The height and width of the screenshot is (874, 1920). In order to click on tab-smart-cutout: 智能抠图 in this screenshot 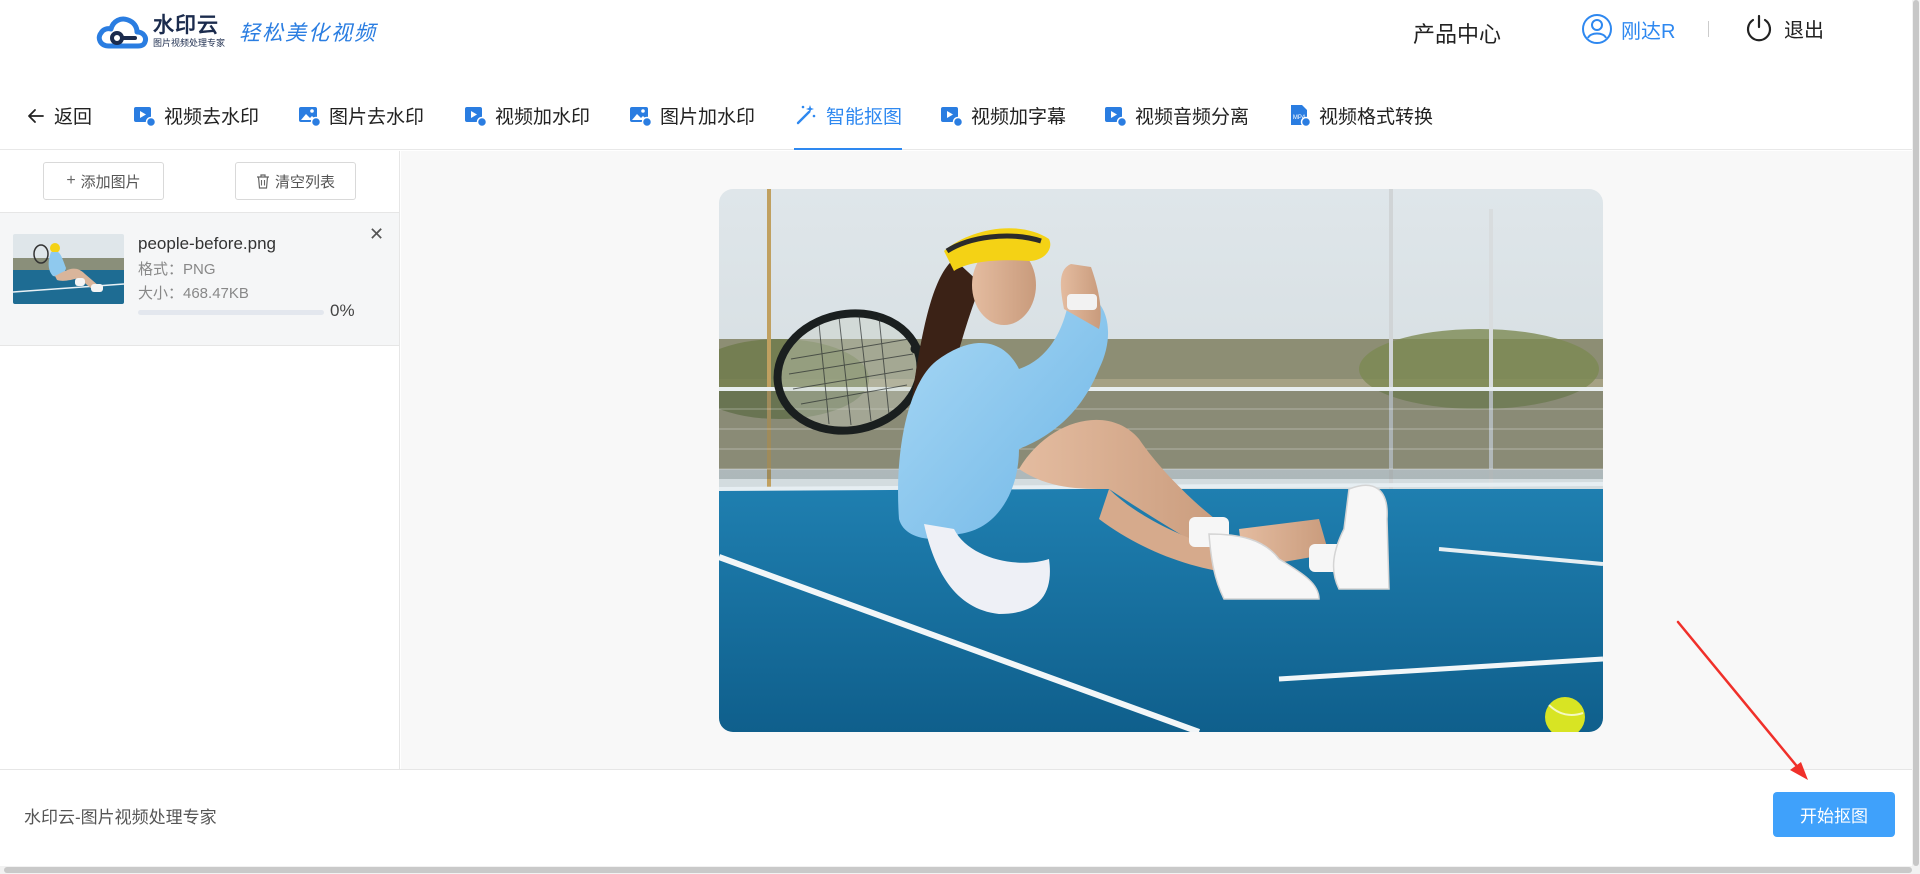, I will do `click(848, 115)`.